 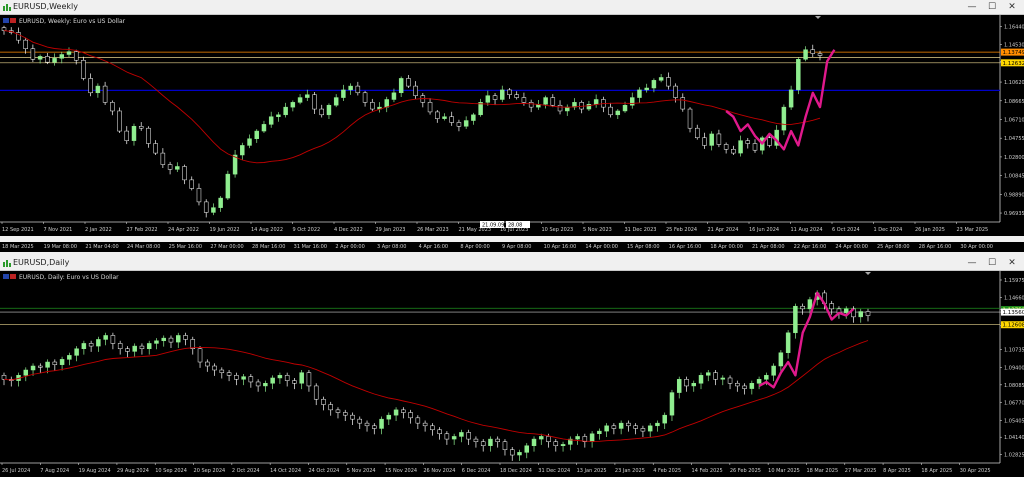 I want to click on intraday-time-label: 27 Mar 00:00, so click(x=227, y=247).